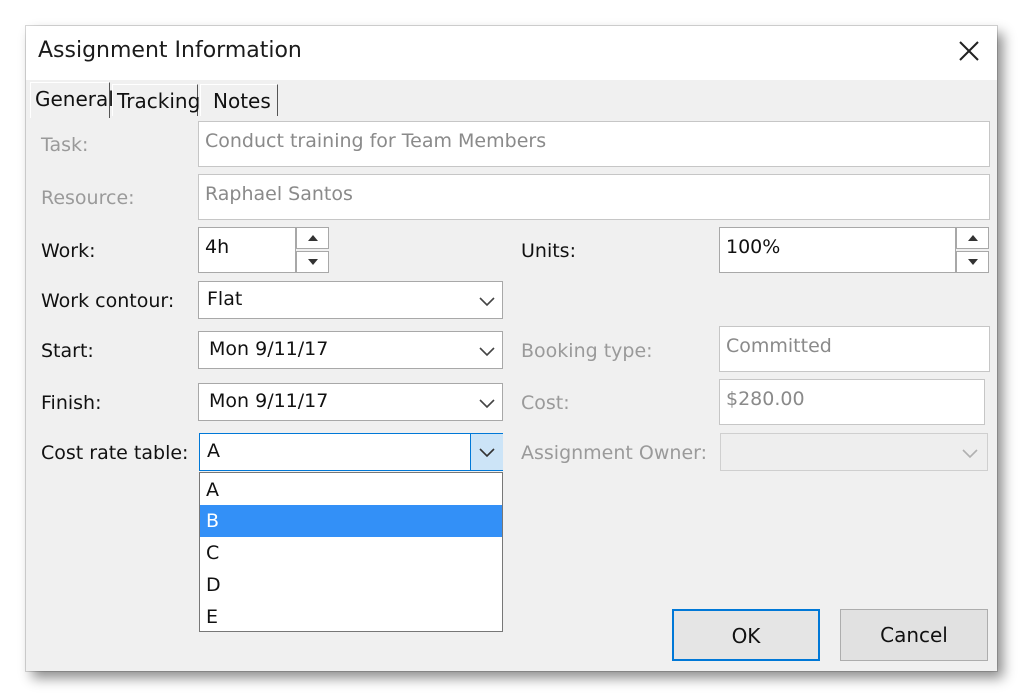 This screenshot has height=695, width=1022. What do you see at coordinates (753, 247) in the screenshot?
I see `units-value: 100%` at bounding box center [753, 247].